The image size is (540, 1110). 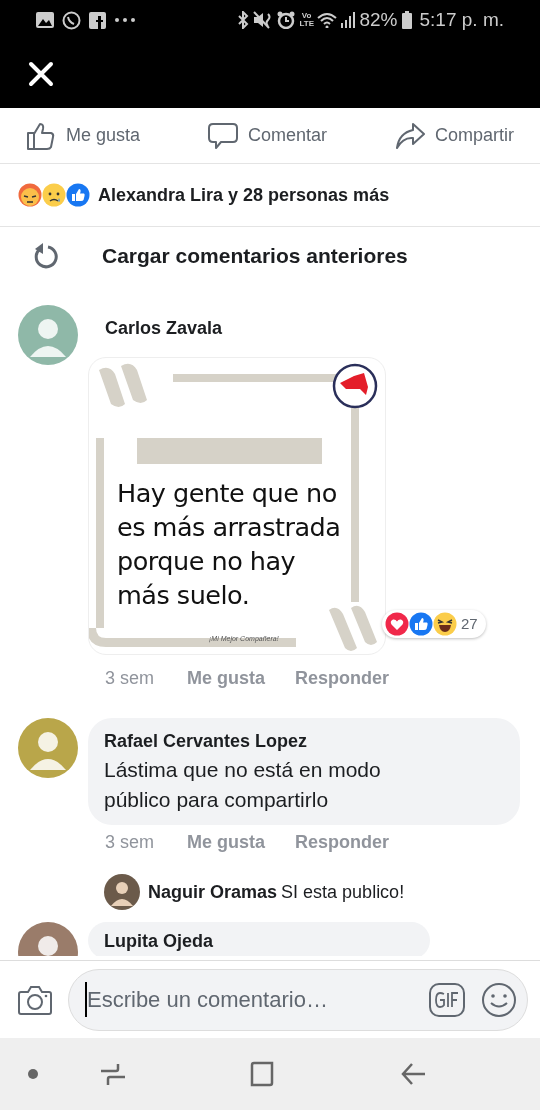 What do you see at coordinates (304, 741) in the screenshot?
I see `comment-author: Rafael Cervantes Lopez` at bounding box center [304, 741].